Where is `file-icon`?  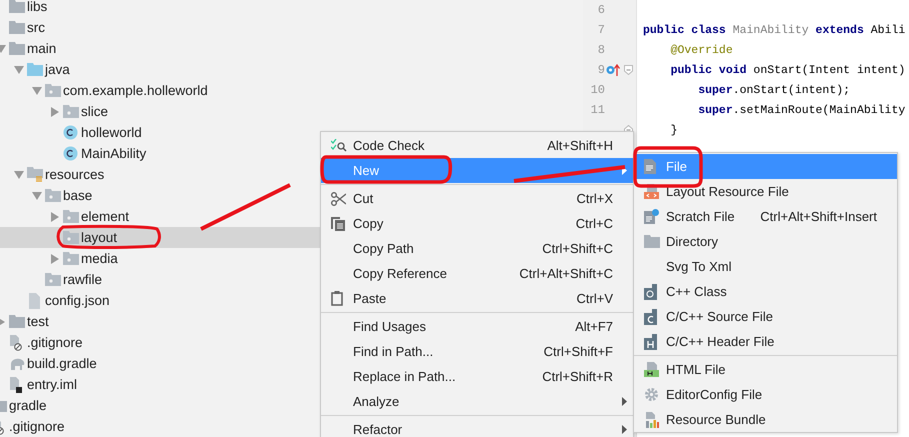 file-icon is located at coordinates (650, 166).